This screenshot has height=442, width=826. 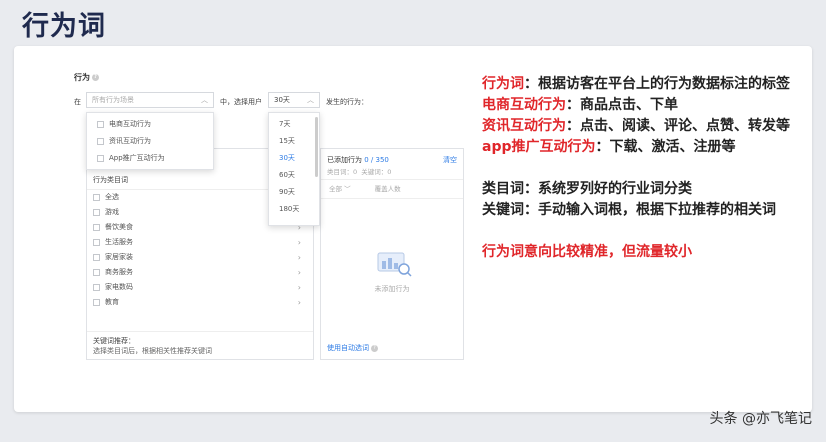 I want to click on added-filter-bar: 全部 ﹀ 覆盖人数, so click(x=392, y=189).